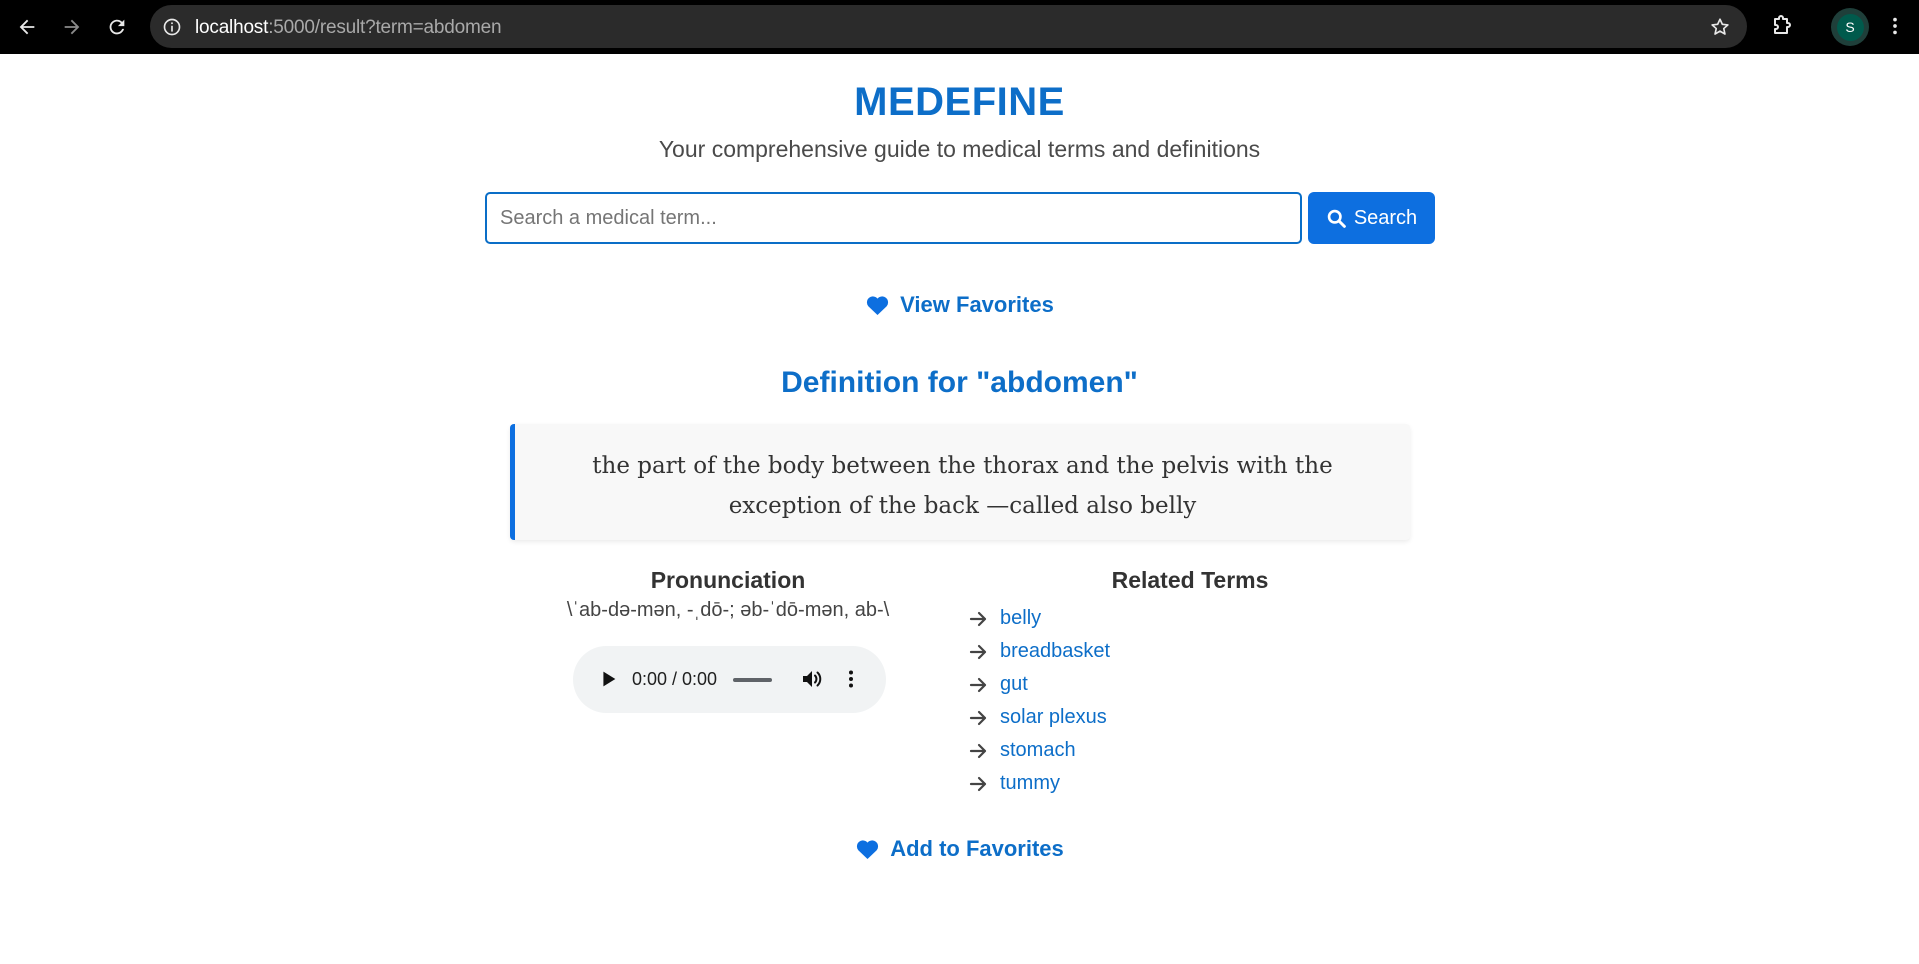  I want to click on add-to-favorites-link: Add to Favorites, so click(959, 849).